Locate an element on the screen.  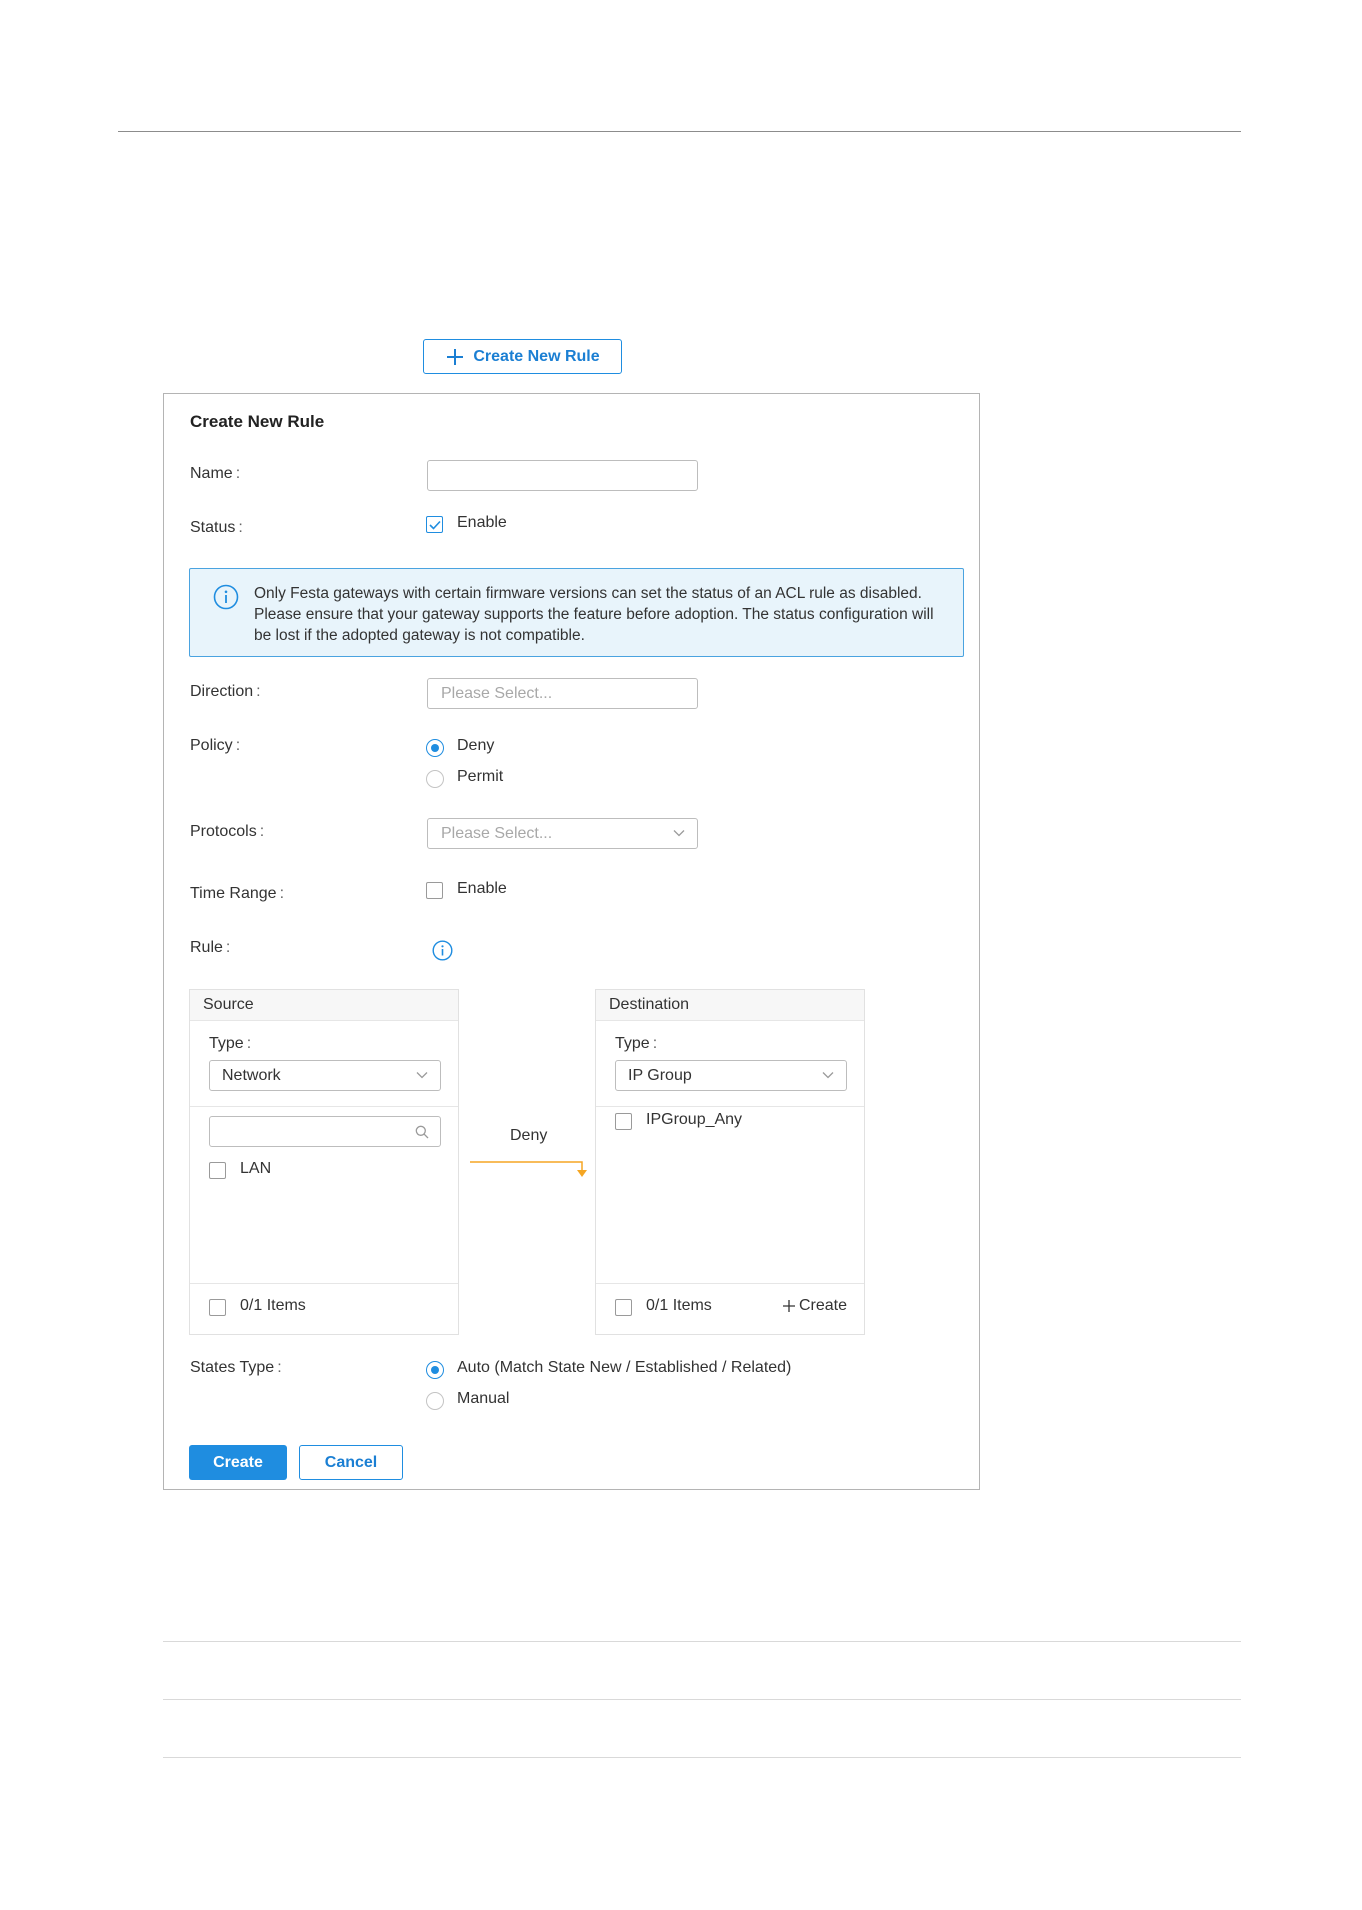
name-input is located at coordinates (562, 475).